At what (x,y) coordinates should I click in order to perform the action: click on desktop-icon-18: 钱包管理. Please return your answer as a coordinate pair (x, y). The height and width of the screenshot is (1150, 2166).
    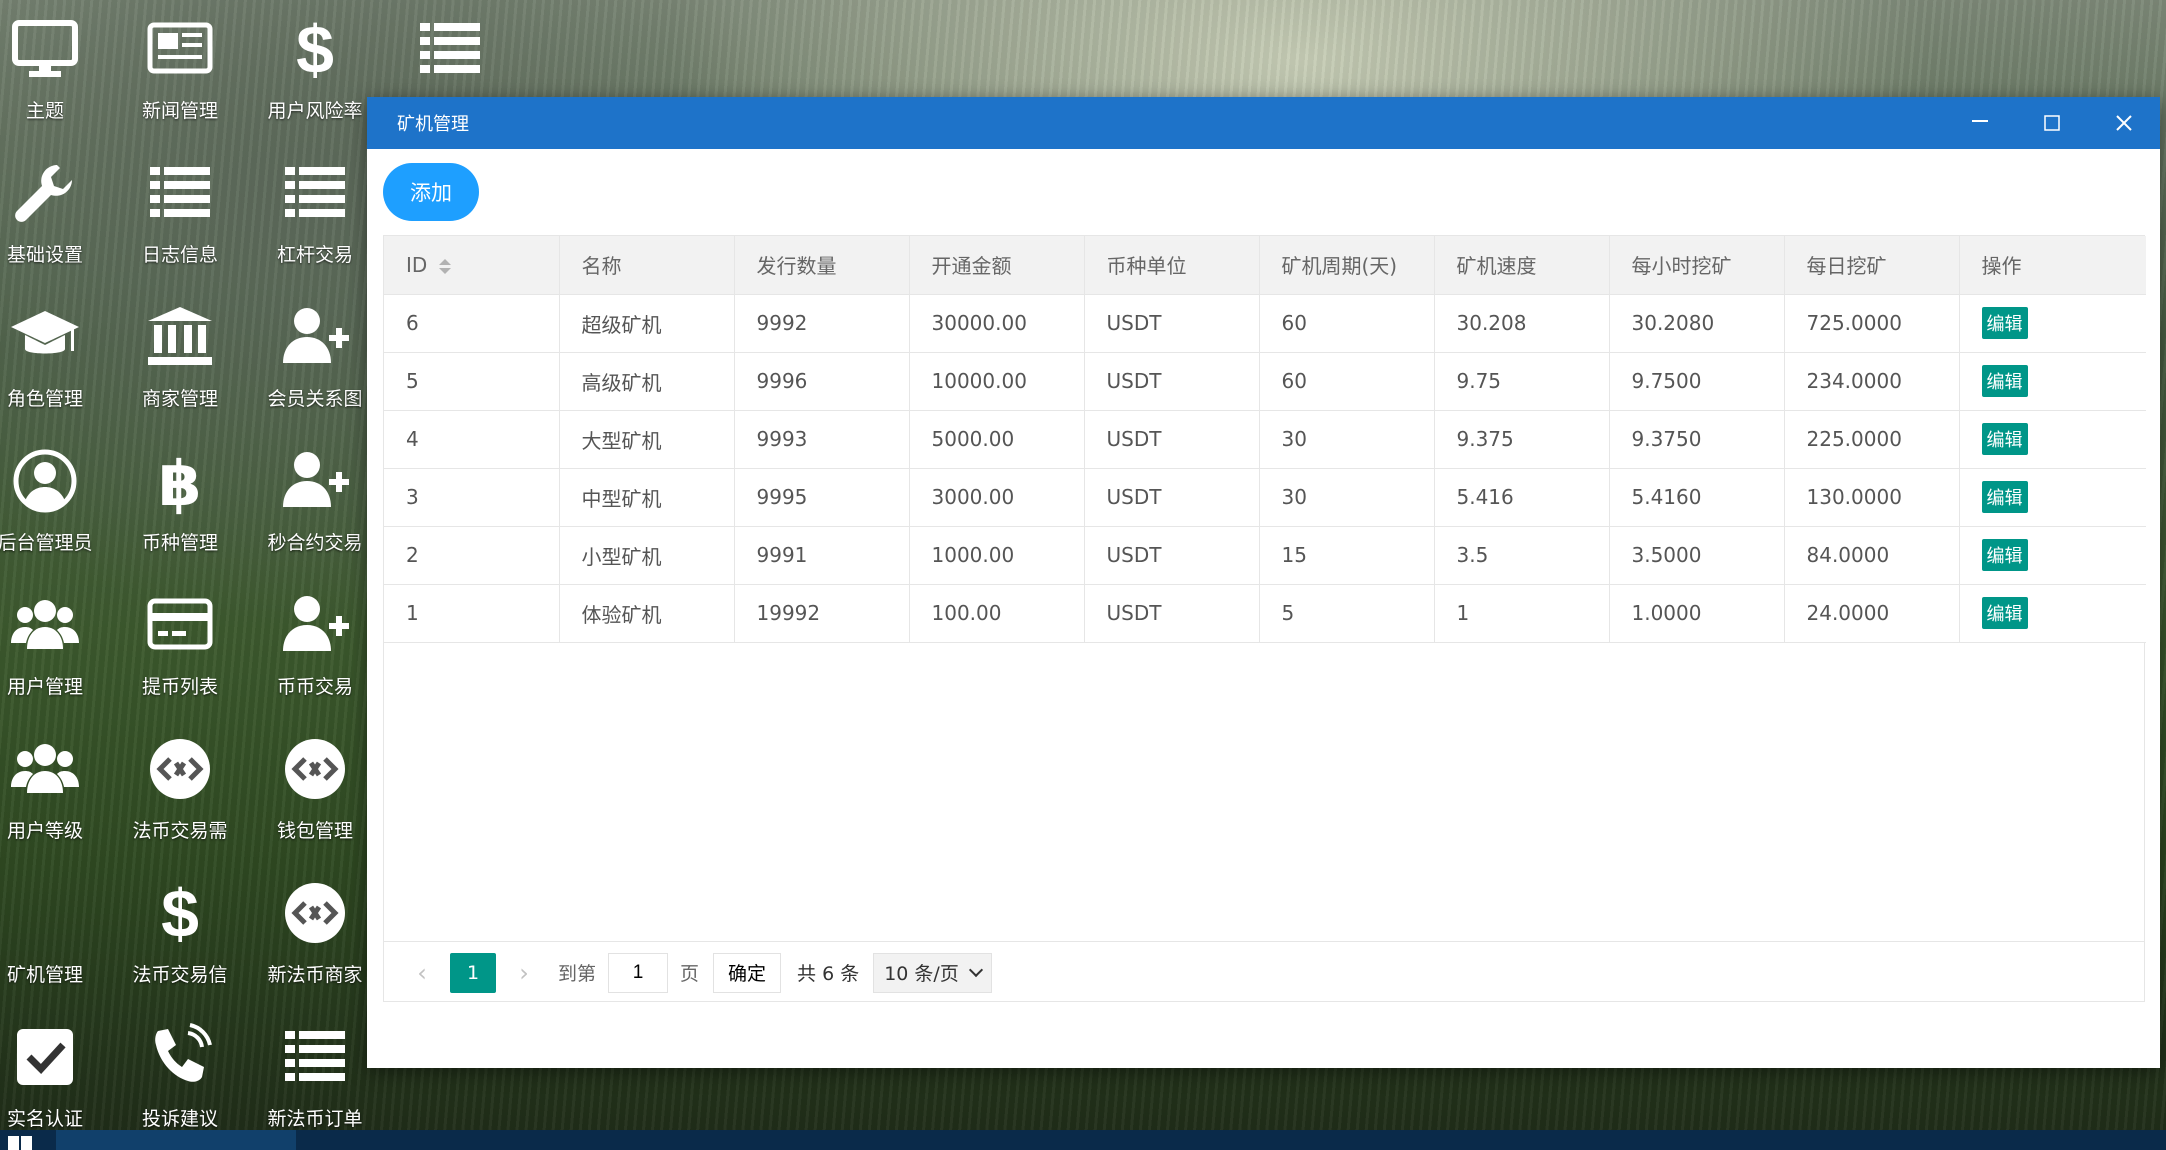
    Looking at the image, I should click on (315, 790).